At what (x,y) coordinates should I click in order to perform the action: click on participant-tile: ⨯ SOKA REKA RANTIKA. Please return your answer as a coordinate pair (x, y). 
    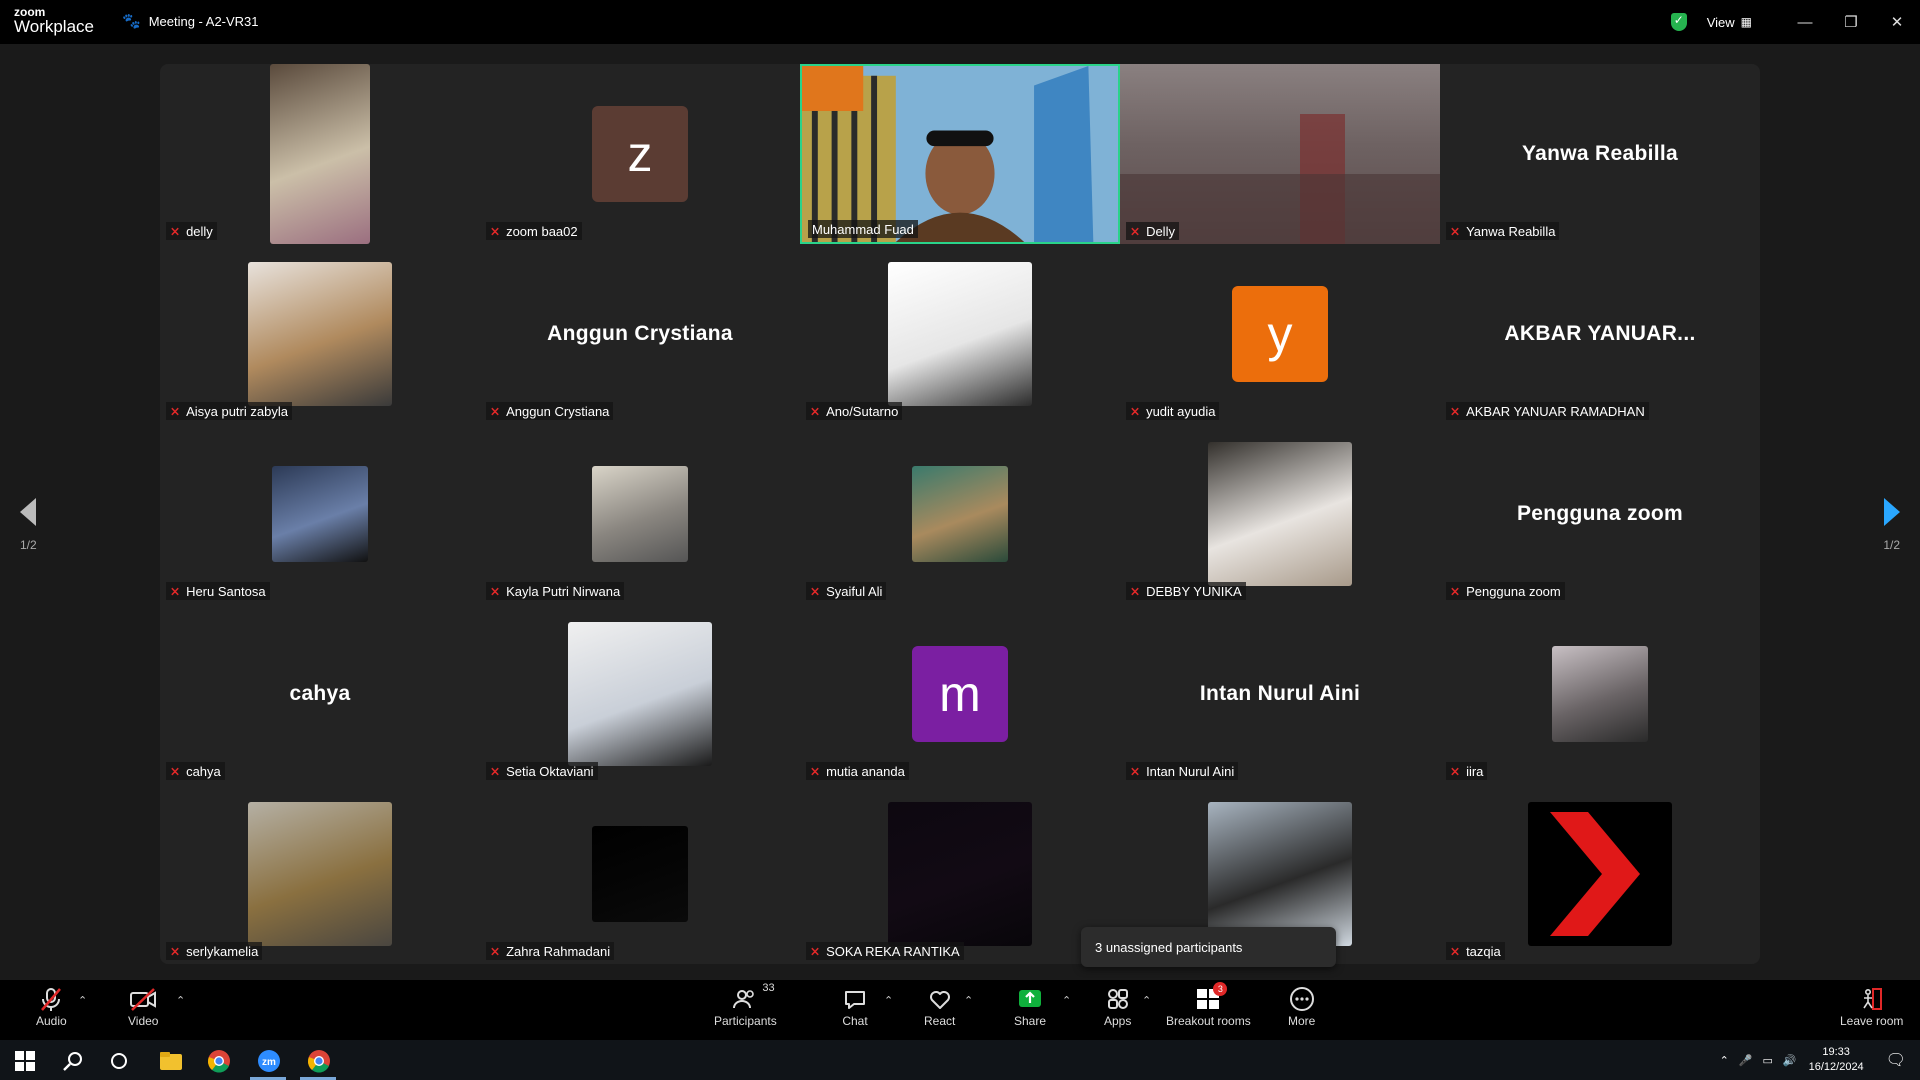
    Looking at the image, I should click on (960, 874).